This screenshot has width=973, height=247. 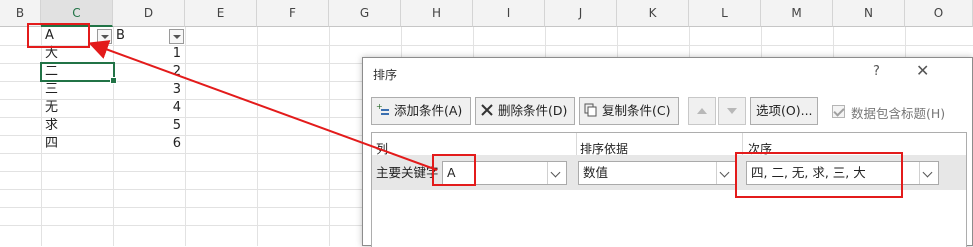 I want to click on column-header-d: D, so click(x=149, y=13).